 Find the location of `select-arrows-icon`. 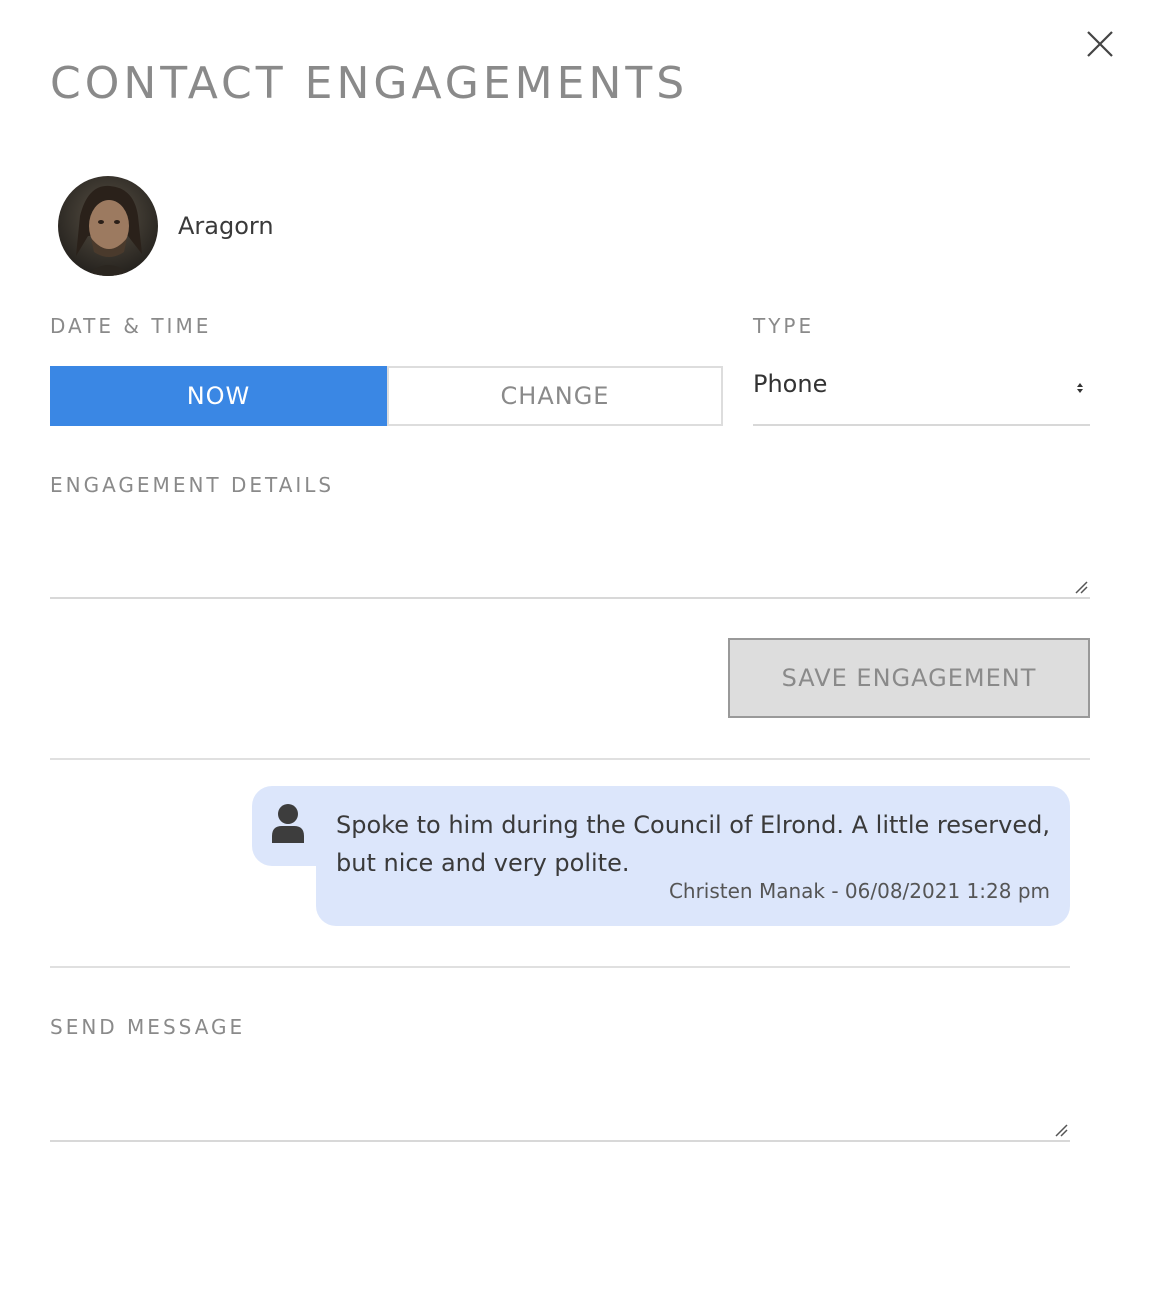

select-arrows-icon is located at coordinates (1080, 388).